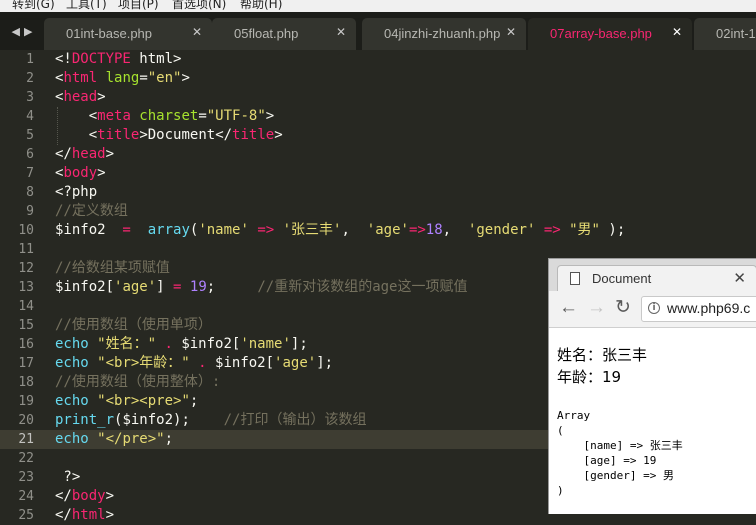  What do you see at coordinates (656, 278) in the screenshot?
I see `browser-tab: Document ✕` at bounding box center [656, 278].